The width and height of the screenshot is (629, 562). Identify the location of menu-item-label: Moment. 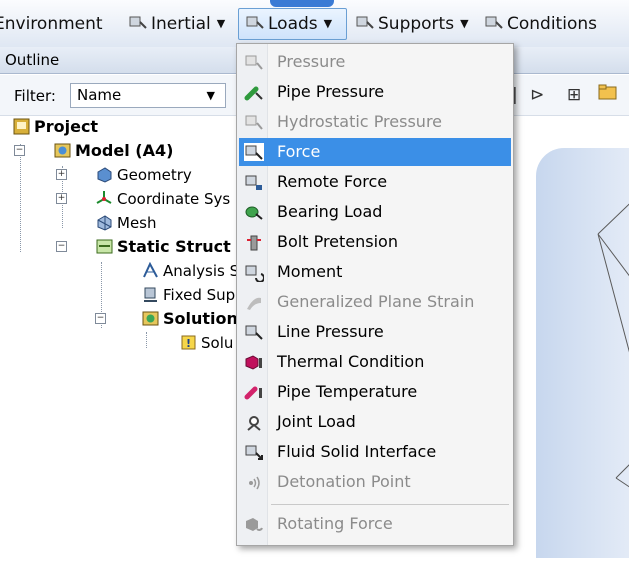
(310, 271).